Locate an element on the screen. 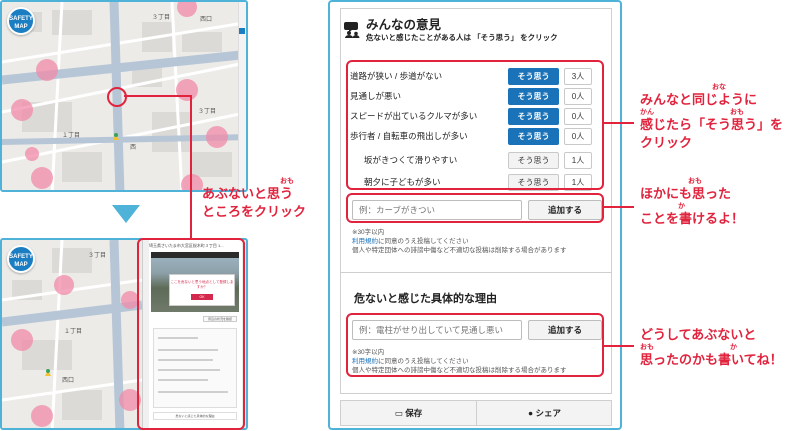 The image size is (788, 431). callout-agree: おな みんなと同じように かん おも 感じたら「そう思う」を クリック is located at coordinates (711, 118).